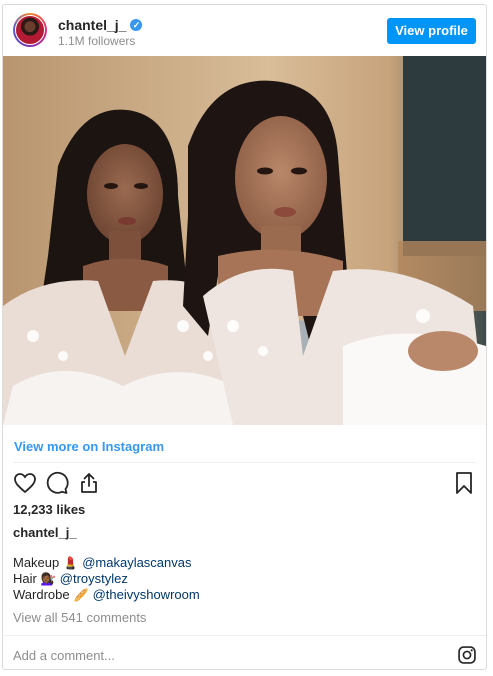  Describe the element at coordinates (244, 30) in the screenshot. I see `post-header: chantel_j_ ✓ 1.1M followers View profile` at that location.